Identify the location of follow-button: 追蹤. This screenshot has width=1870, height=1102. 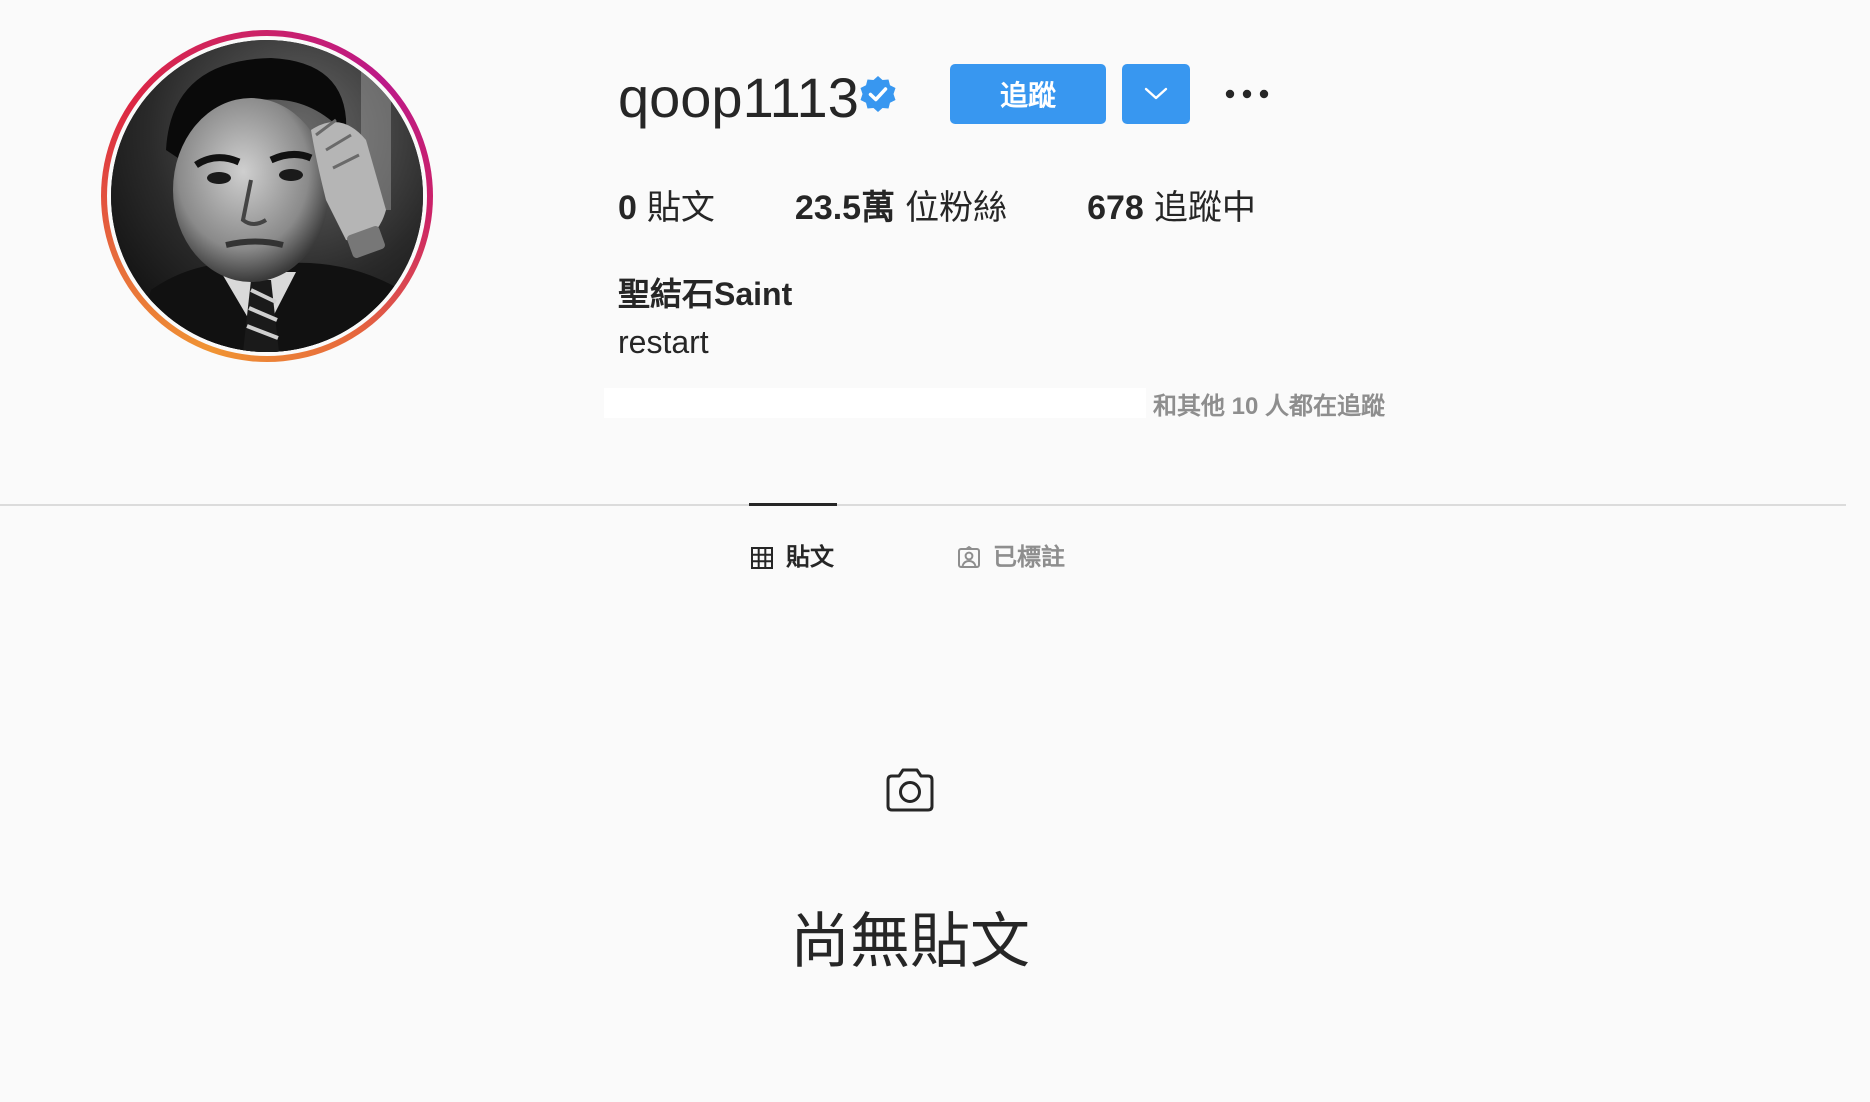
(1028, 94).